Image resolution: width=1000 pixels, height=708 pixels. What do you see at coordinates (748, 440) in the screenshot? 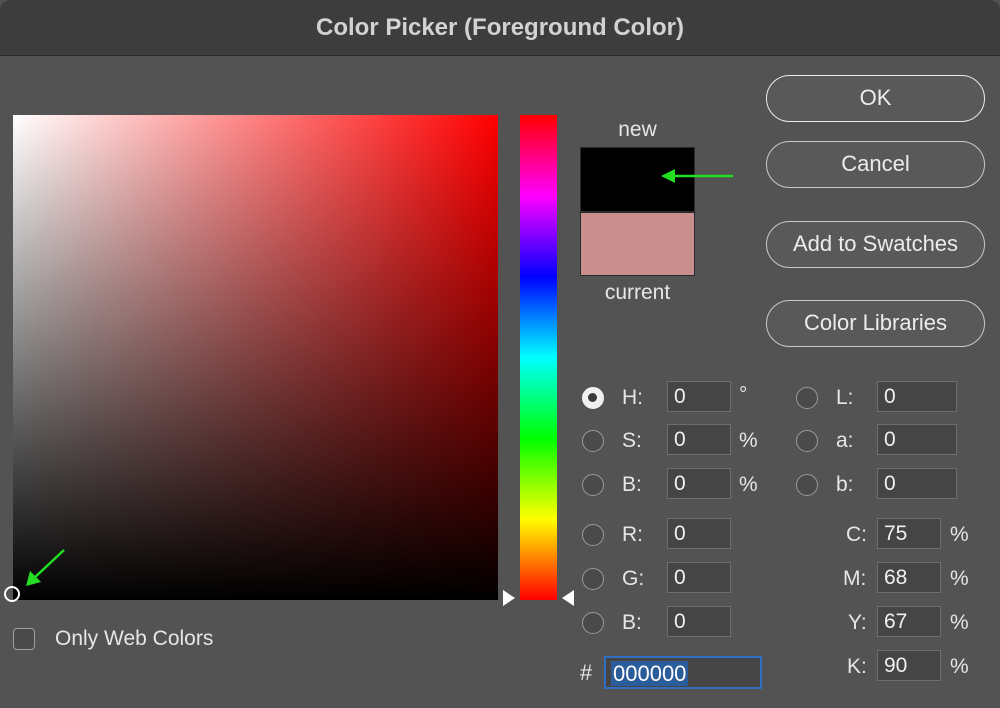
I see `unit-s: %` at bounding box center [748, 440].